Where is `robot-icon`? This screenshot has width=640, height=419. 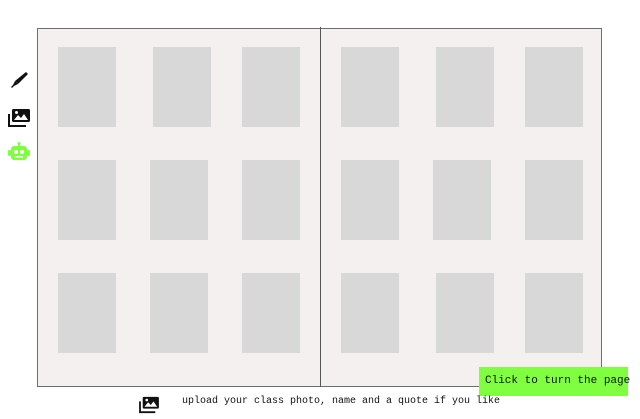
robot-icon is located at coordinates (19, 151).